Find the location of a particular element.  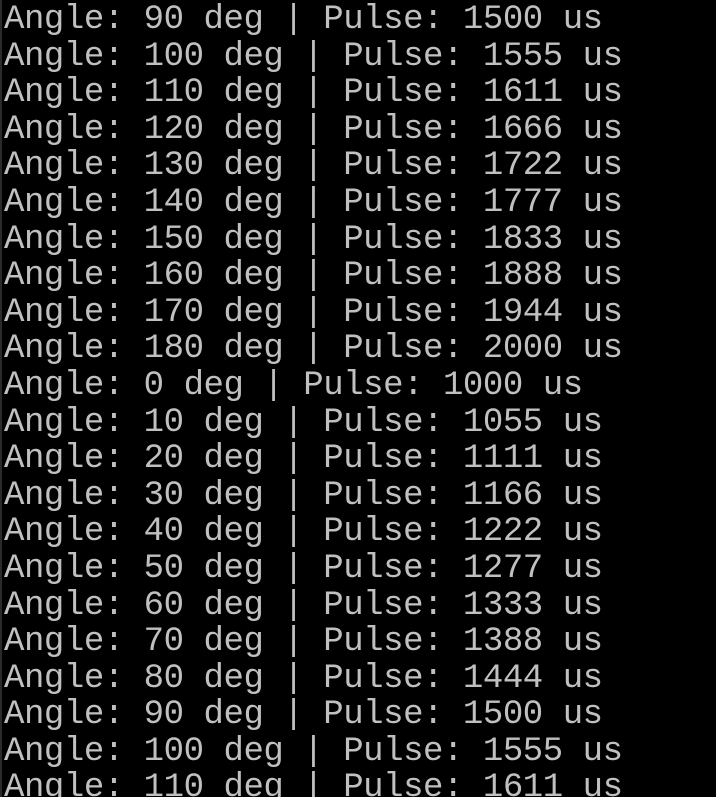

console-line: Angle: 20 deg | Pulse: 1111 us is located at coordinates (303, 459).